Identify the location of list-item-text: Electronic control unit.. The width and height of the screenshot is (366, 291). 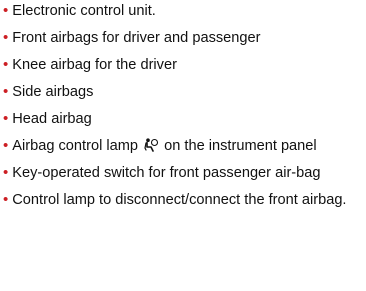
(84, 11).